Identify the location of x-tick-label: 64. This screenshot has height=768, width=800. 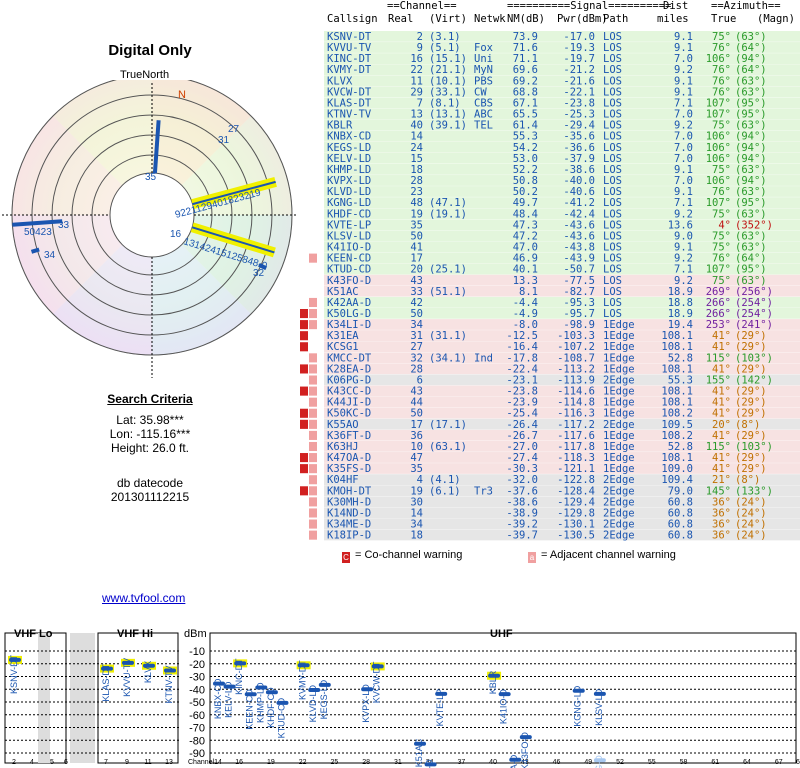
(747, 762).